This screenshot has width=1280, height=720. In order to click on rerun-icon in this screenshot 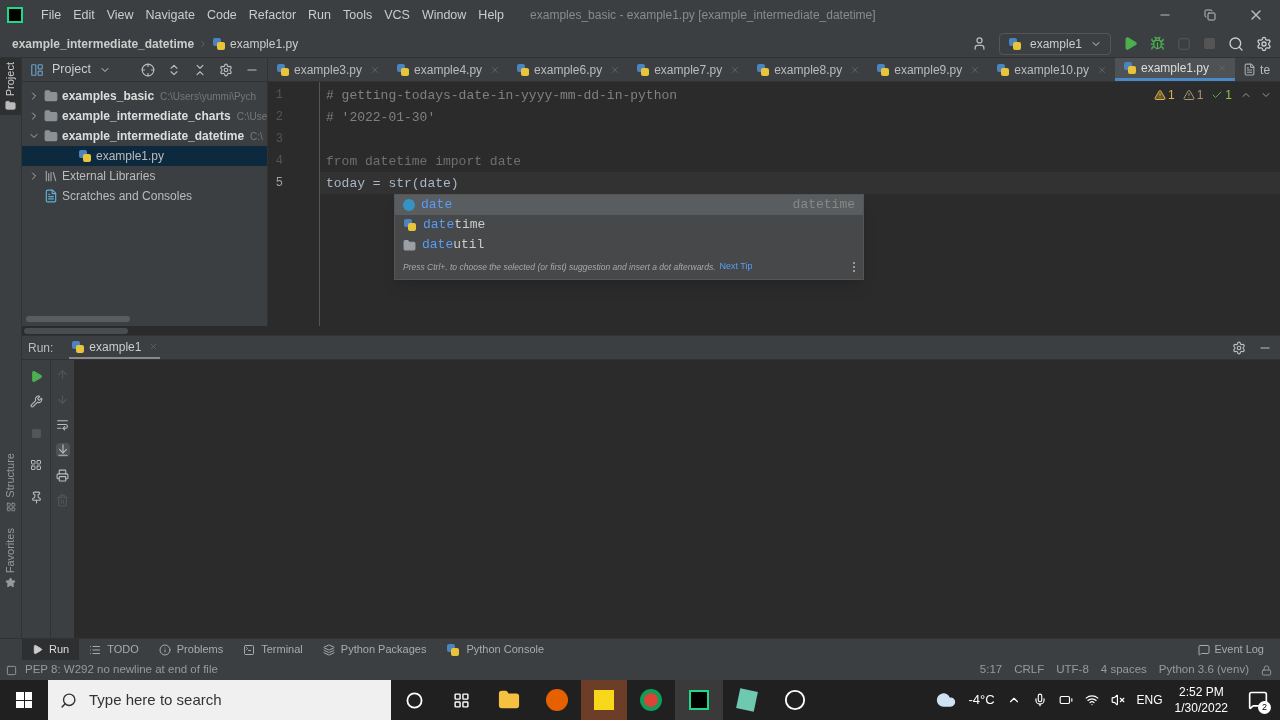, I will do `click(36, 376)`.